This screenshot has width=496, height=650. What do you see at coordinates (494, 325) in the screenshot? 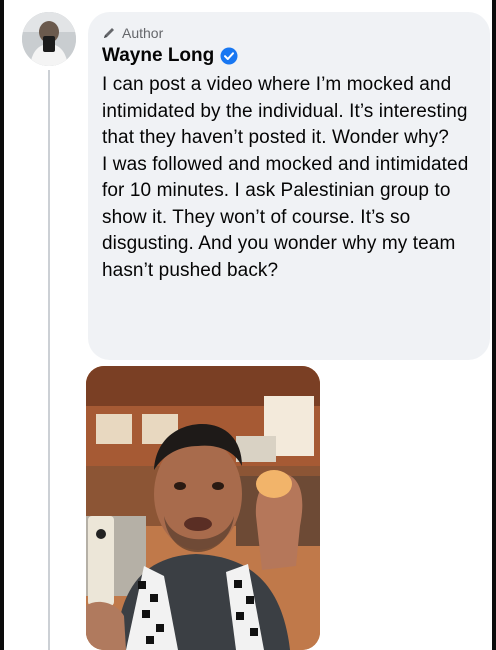
I see `right-border` at bounding box center [494, 325].